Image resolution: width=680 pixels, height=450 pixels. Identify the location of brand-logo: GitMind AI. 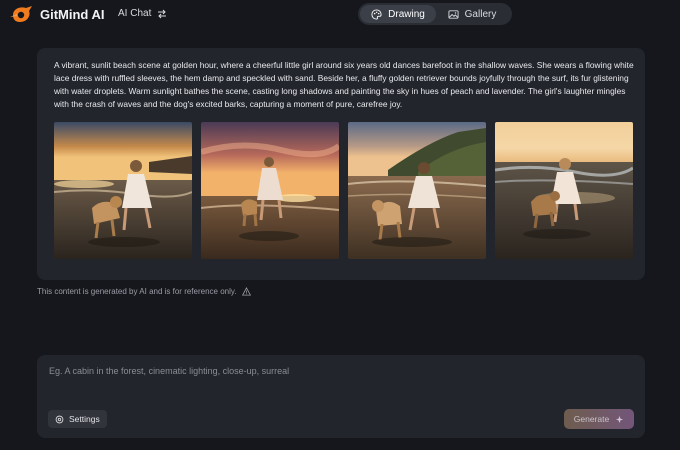
(57, 14).